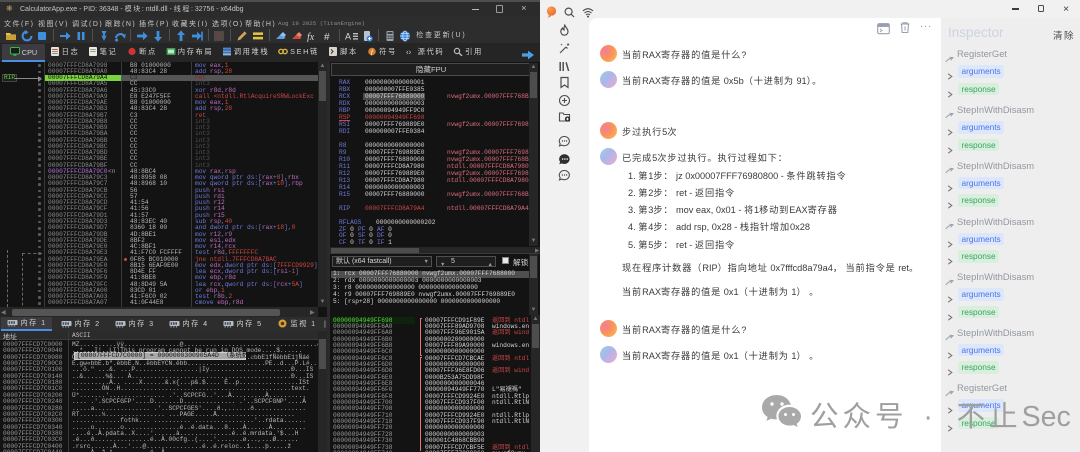  Describe the element at coordinates (348, 37) in the screenshot. I see `svg-text: A` at that location.